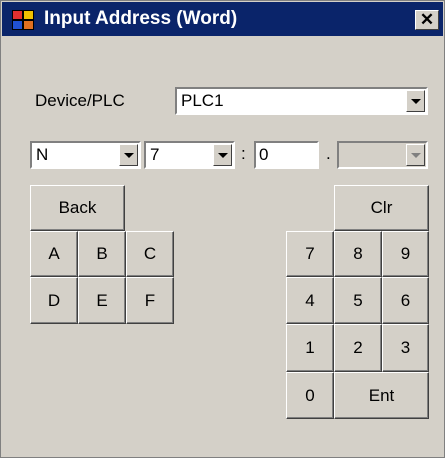 This screenshot has height=460, width=447. What do you see at coordinates (286, 155) in the screenshot?
I see `element-number-input: 0` at bounding box center [286, 155].